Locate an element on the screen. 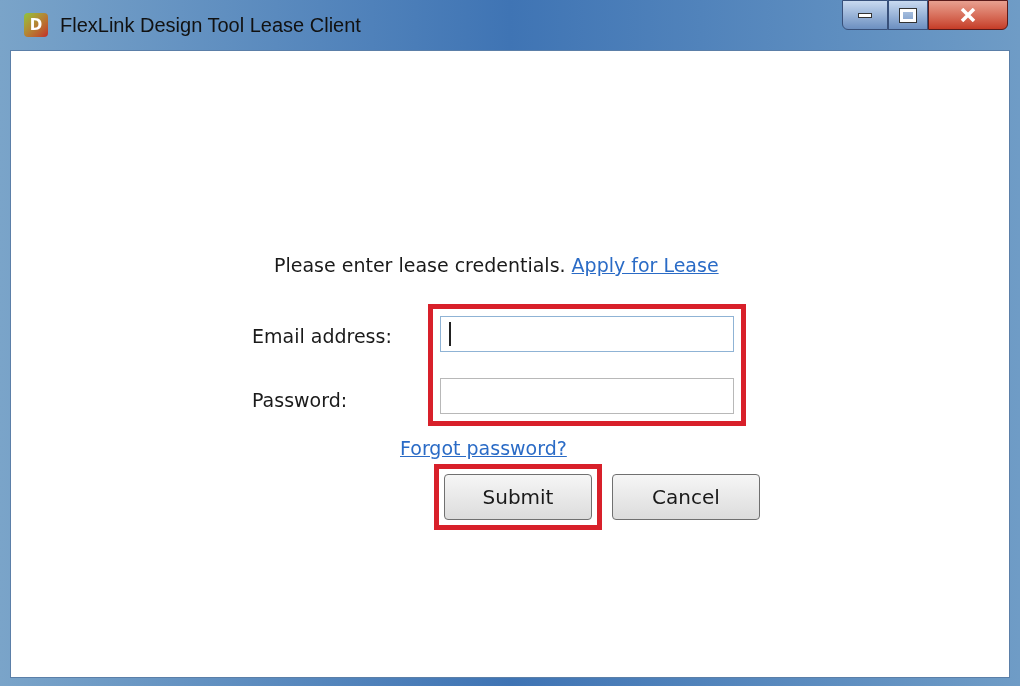  dialog-button: Cancel is located at coordinates (686, 497).